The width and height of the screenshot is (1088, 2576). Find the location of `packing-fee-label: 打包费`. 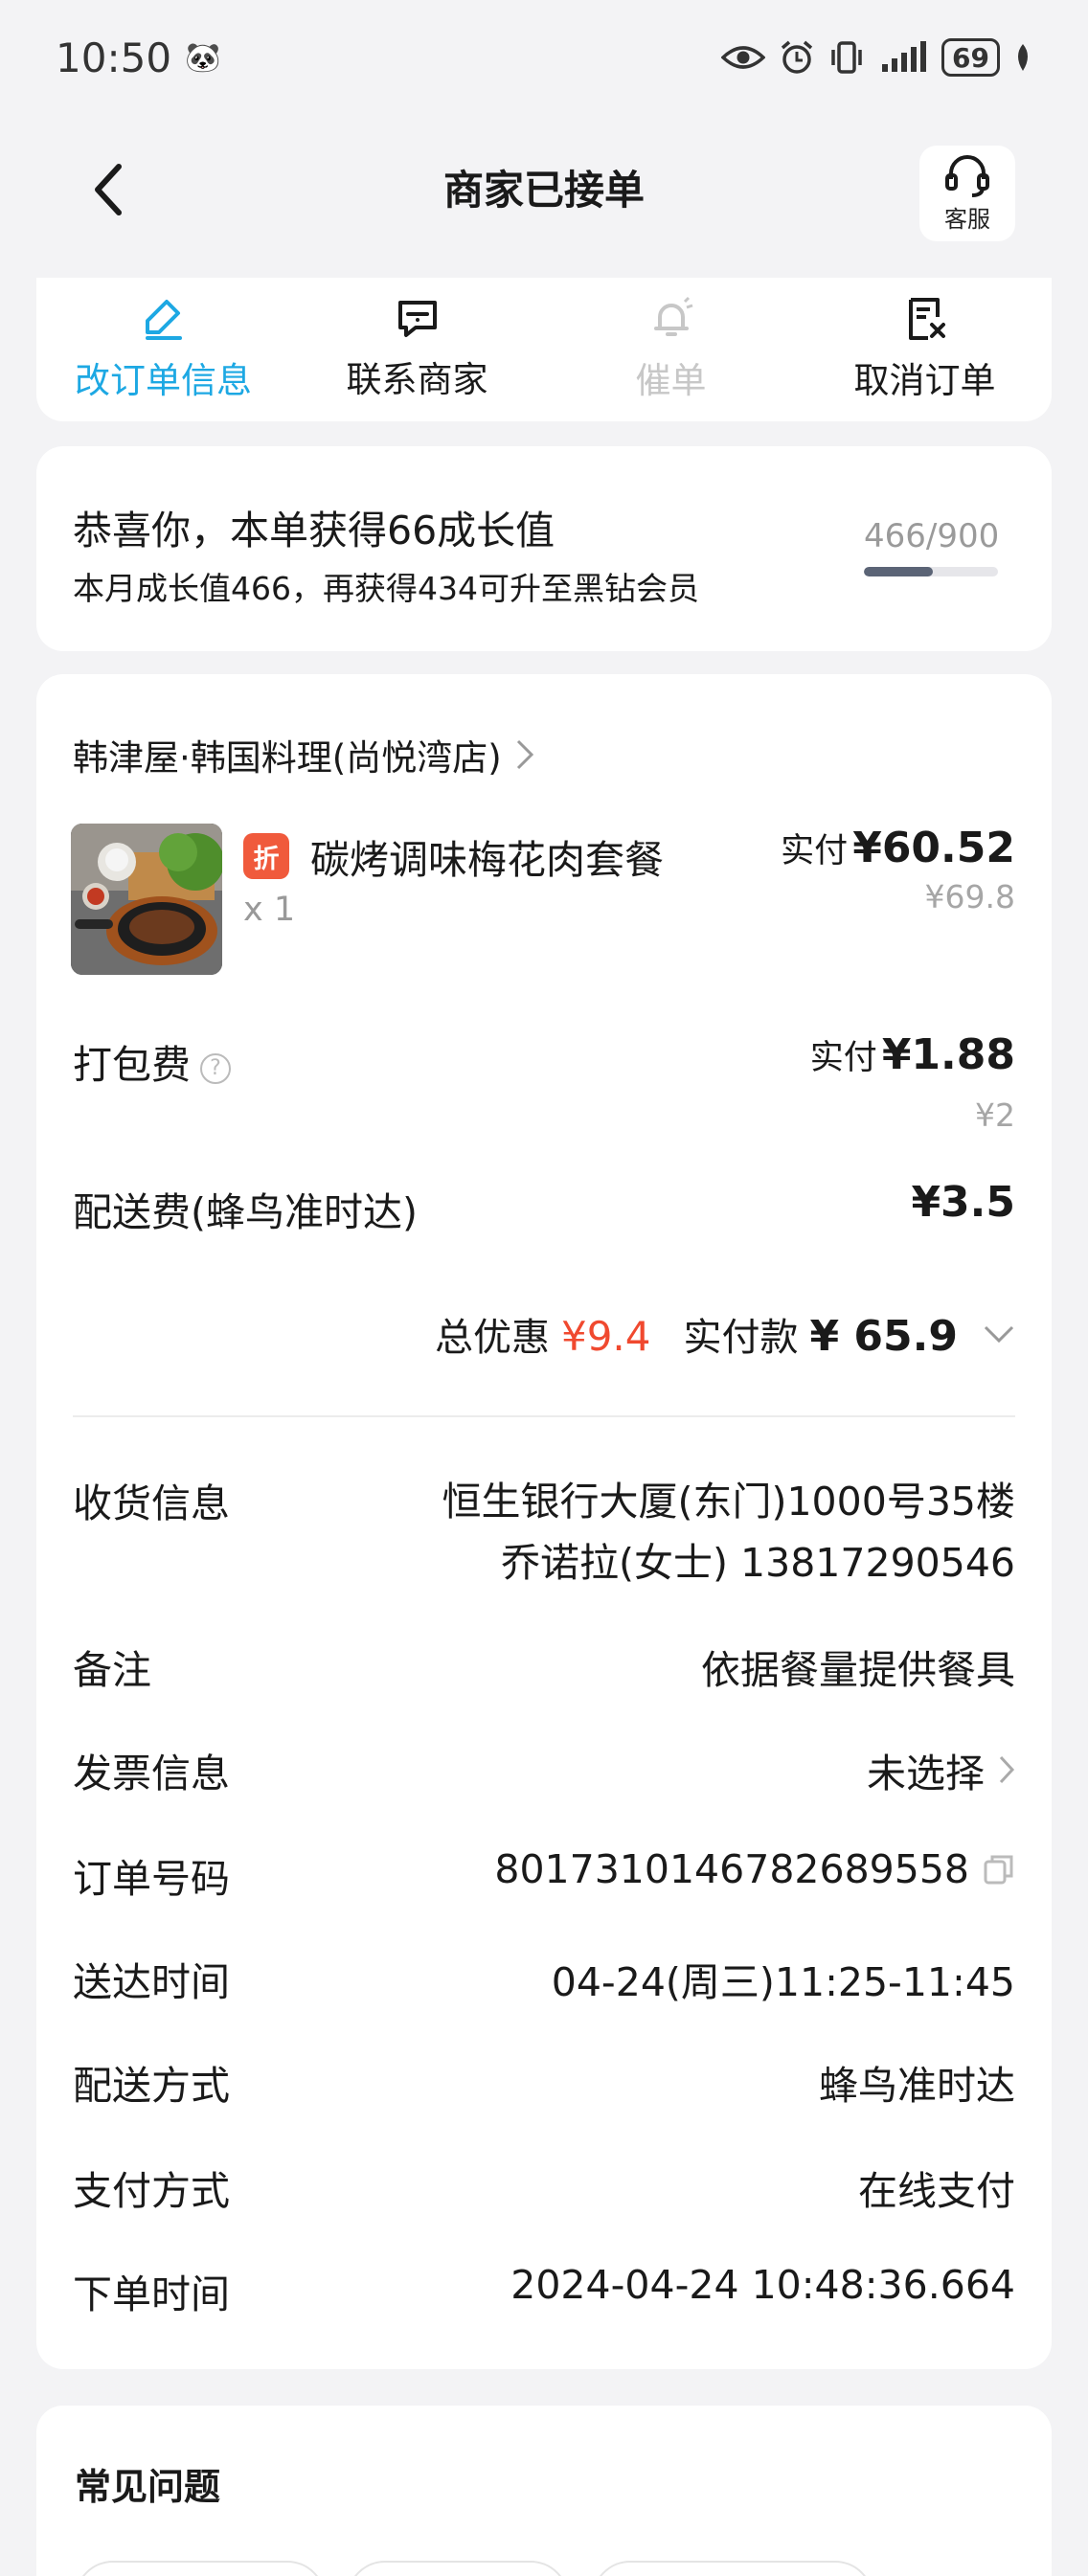

packing-fee-label: 打包费 is located at coordinates (132, 1065).